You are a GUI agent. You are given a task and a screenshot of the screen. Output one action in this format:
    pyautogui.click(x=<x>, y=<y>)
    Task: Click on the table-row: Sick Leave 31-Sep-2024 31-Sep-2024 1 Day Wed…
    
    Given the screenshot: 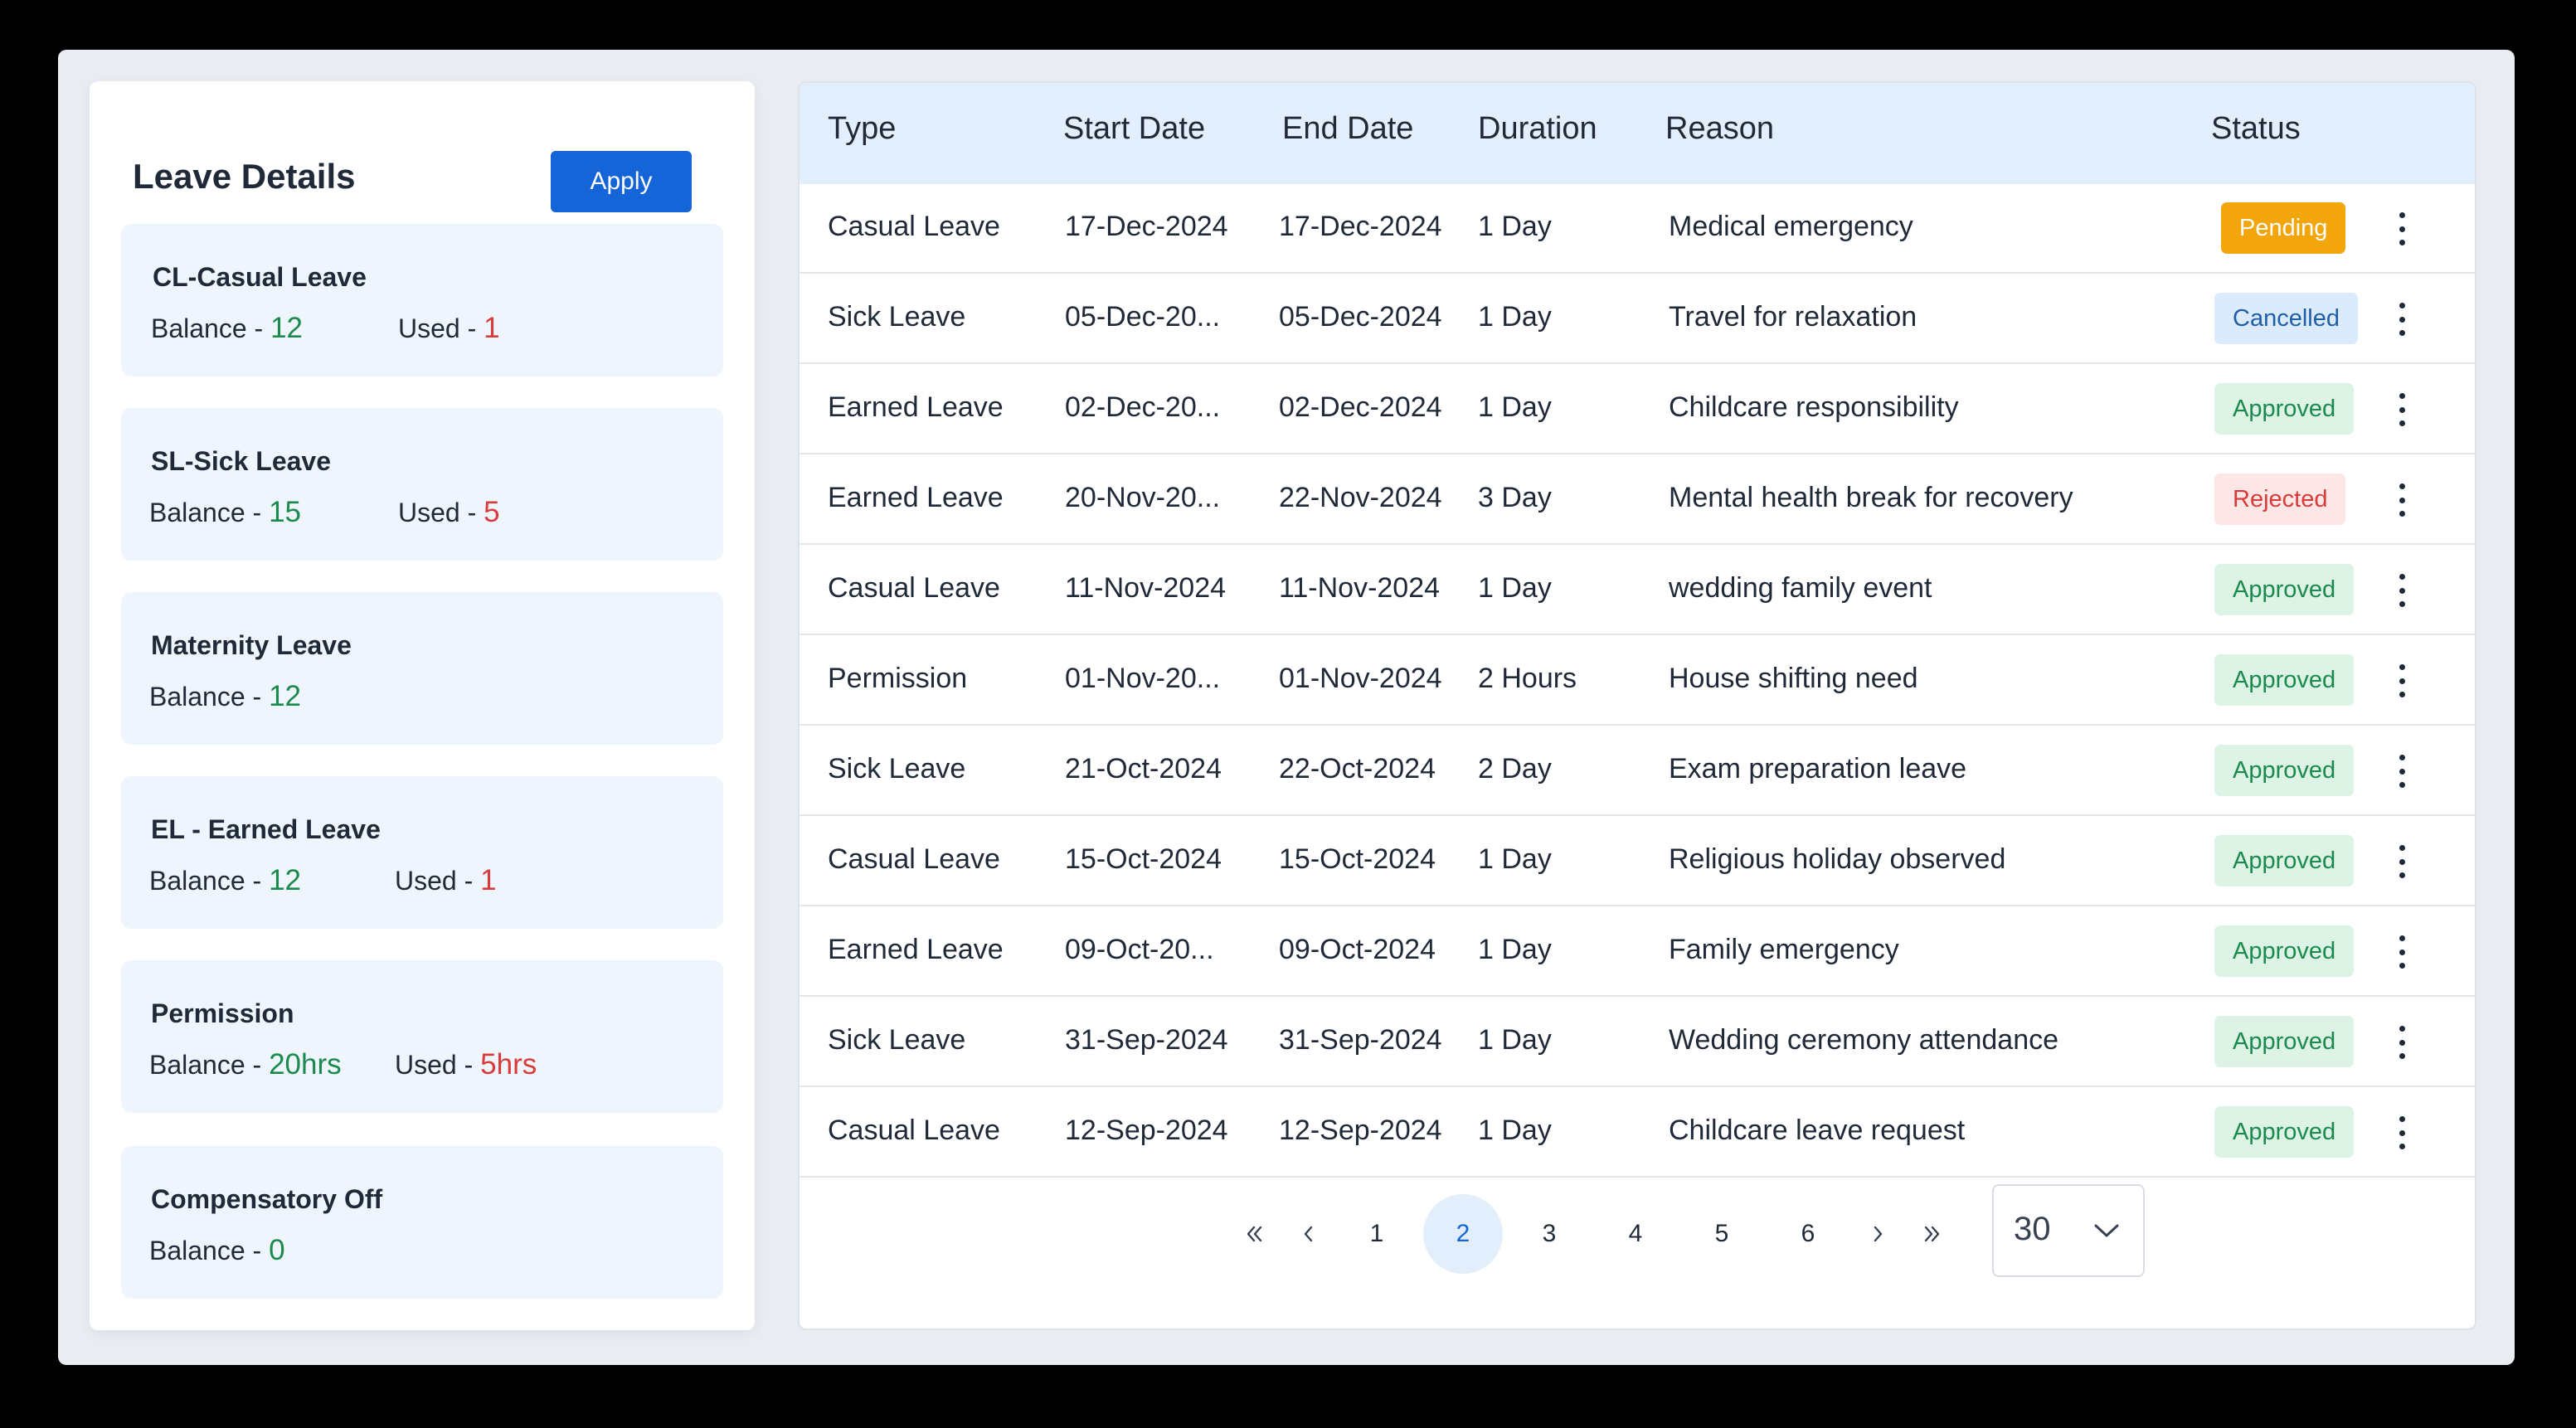 What is the action you would take?
    pyautogui.click(x=1637, y=1042)
    